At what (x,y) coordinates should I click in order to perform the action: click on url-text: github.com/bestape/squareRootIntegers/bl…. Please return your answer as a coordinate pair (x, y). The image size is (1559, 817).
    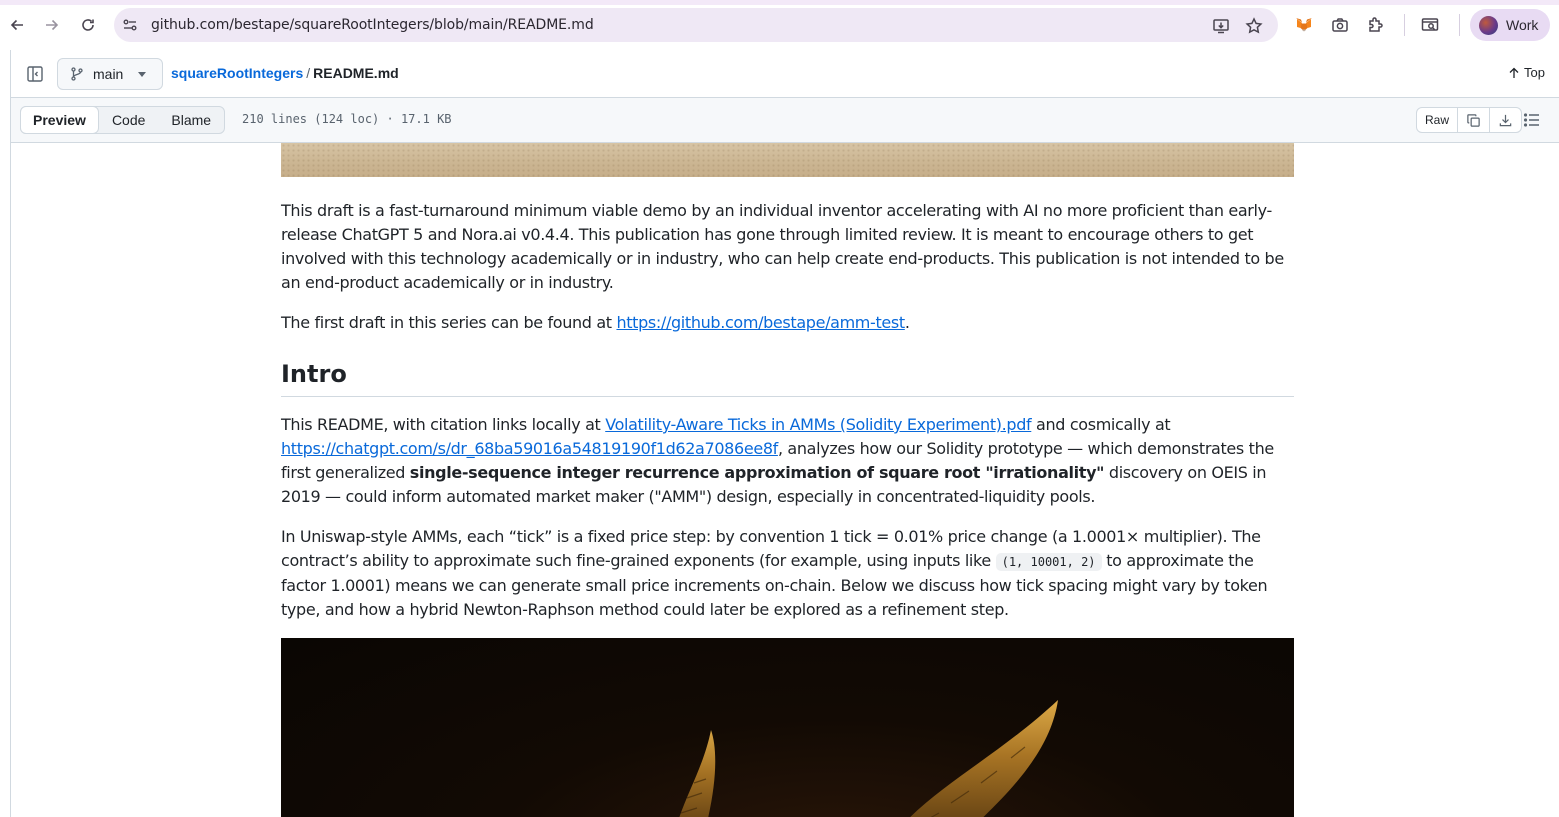
    Looking at the image, I should click on (372, 25).